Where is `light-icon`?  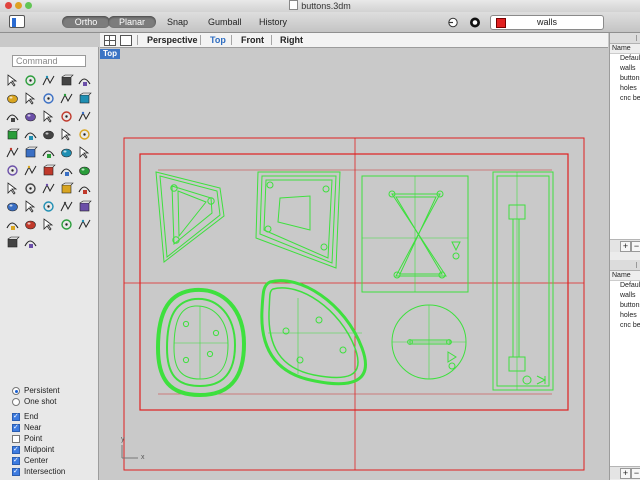
light-icon is located at coordinates (84, 206).